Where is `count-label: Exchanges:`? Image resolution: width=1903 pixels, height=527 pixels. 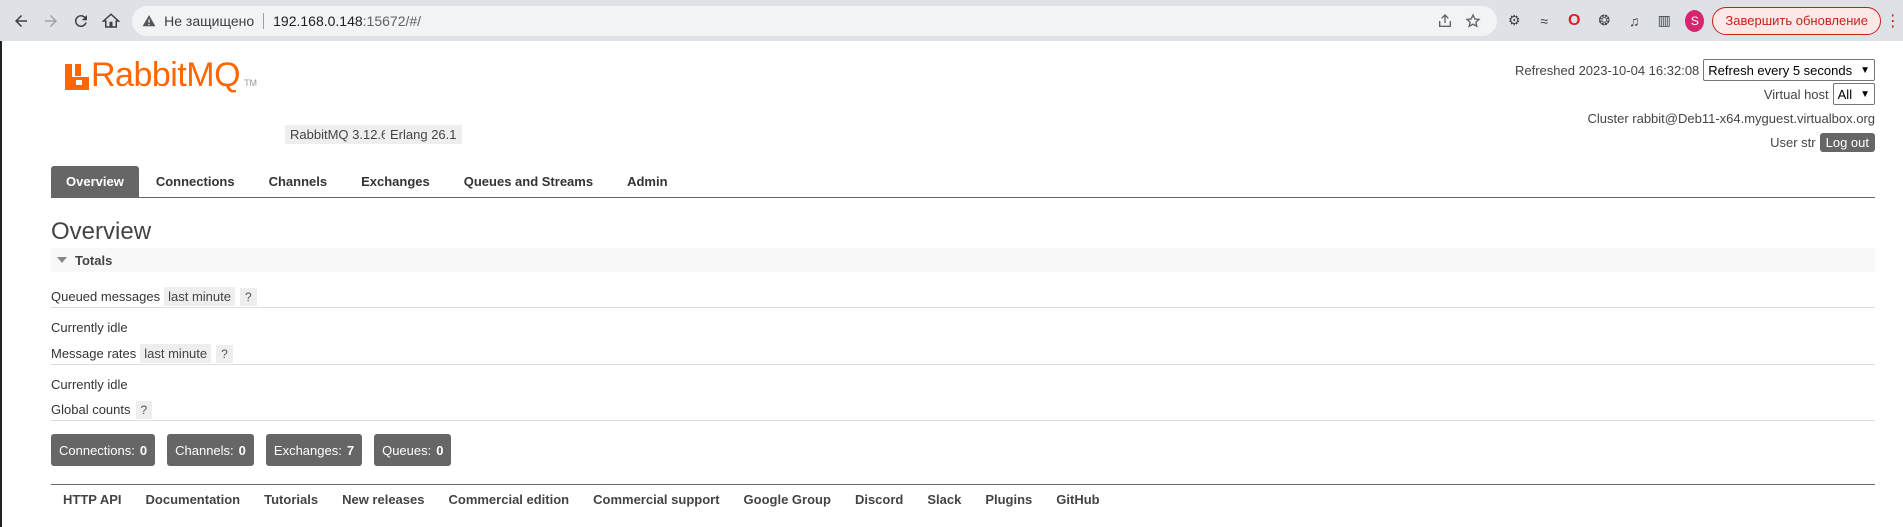 count-label: Exchanges: is located at coordinates (307, 450).